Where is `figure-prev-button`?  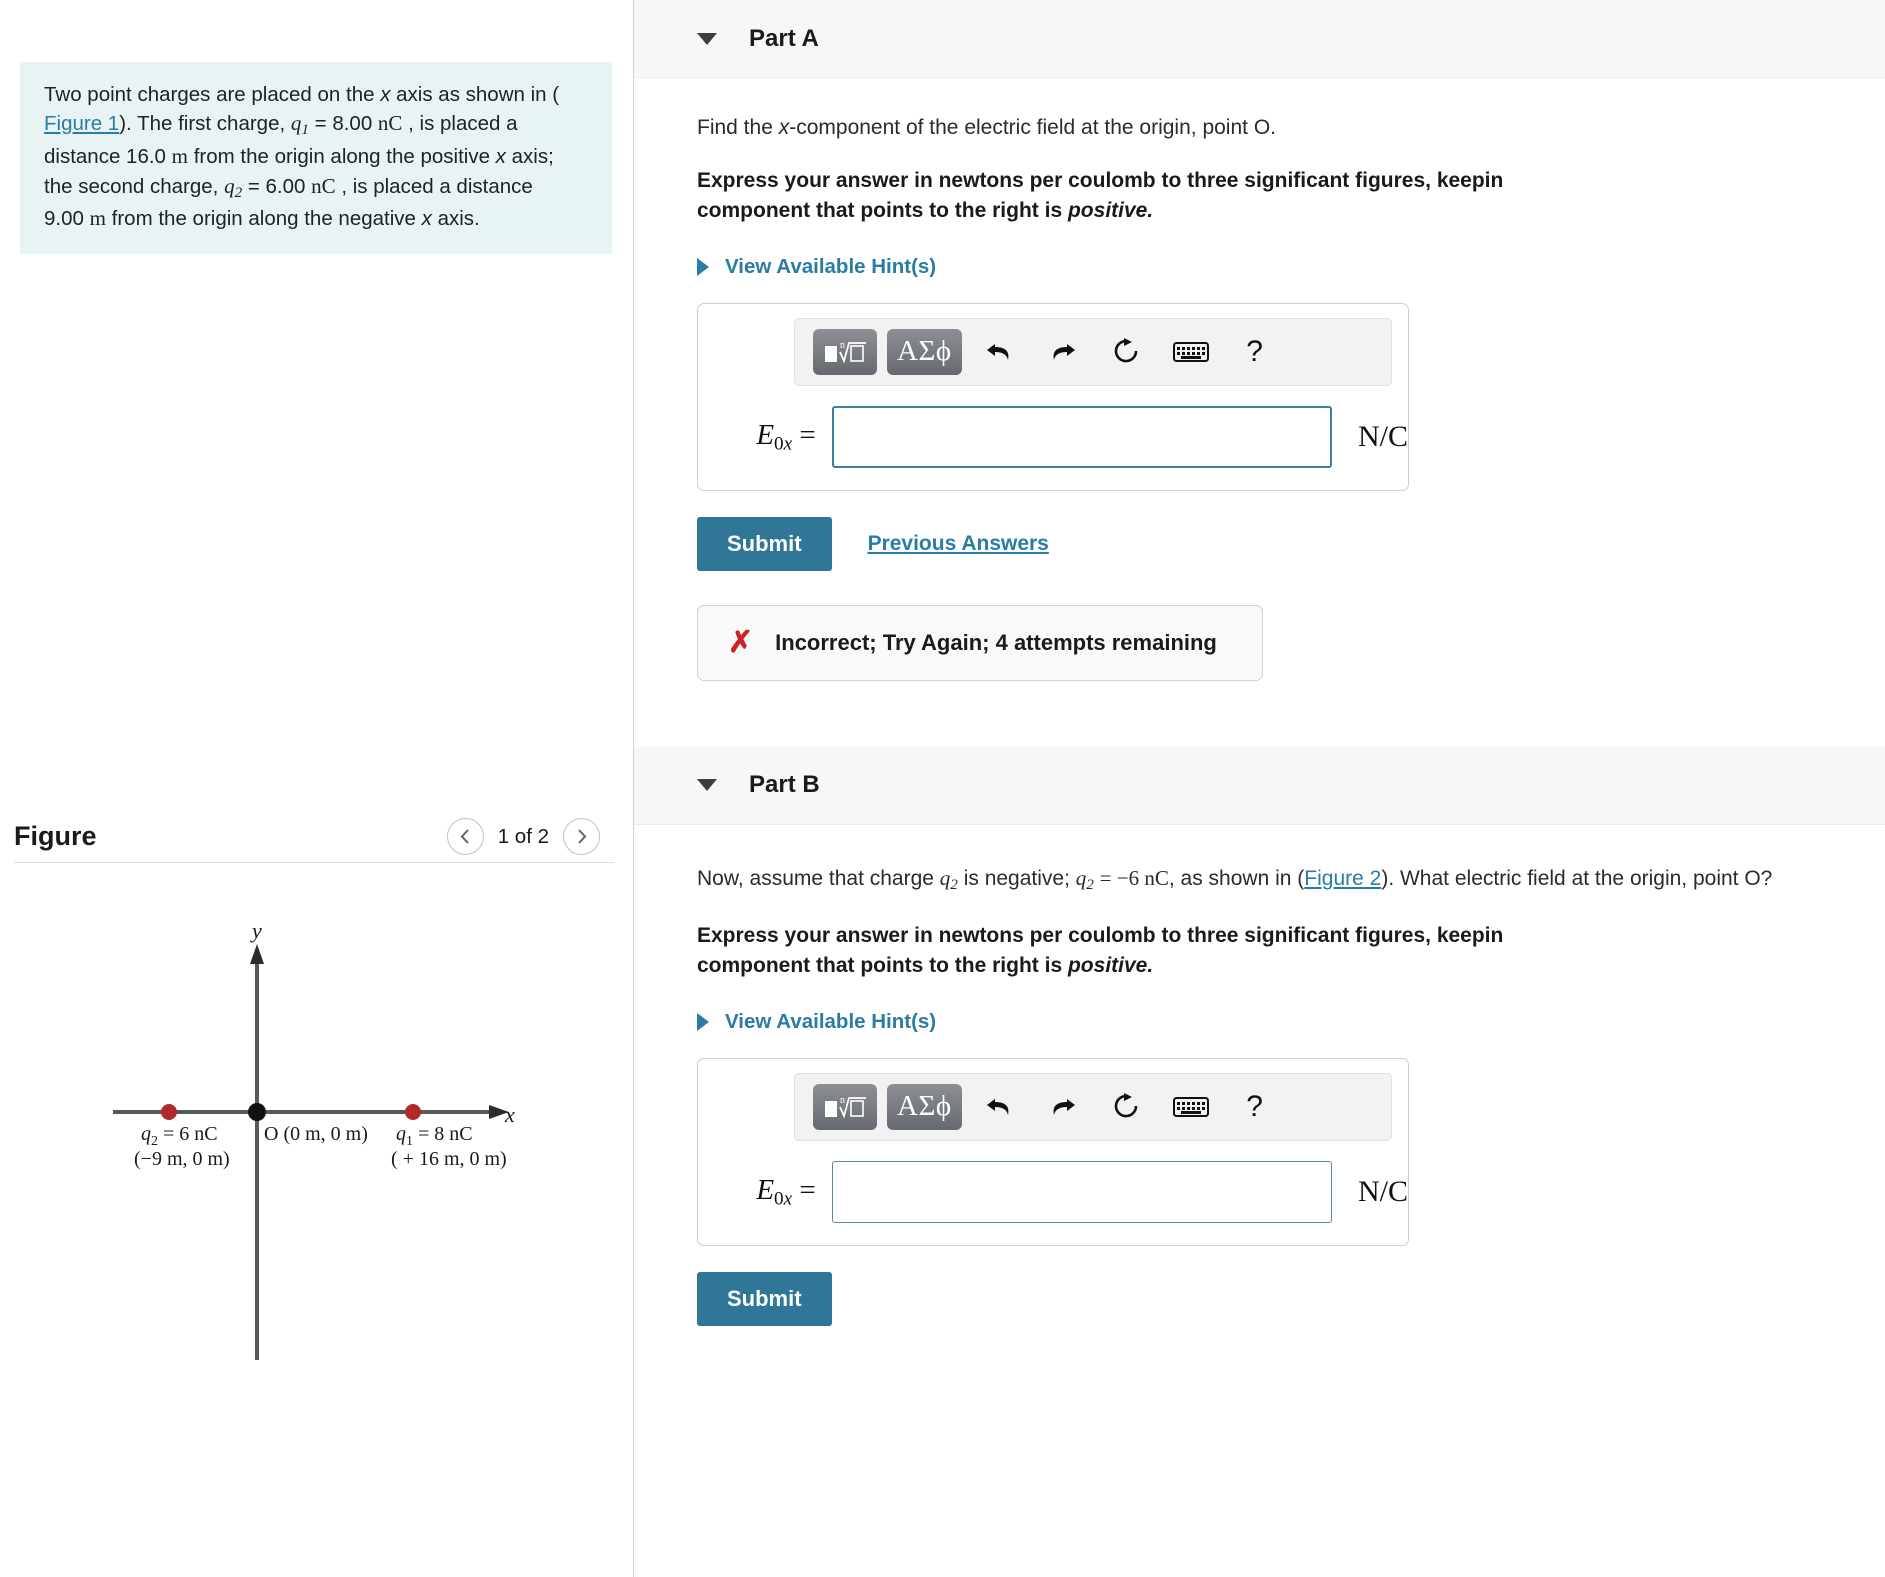 figure-prev-button is located at coordinates (465, 836).